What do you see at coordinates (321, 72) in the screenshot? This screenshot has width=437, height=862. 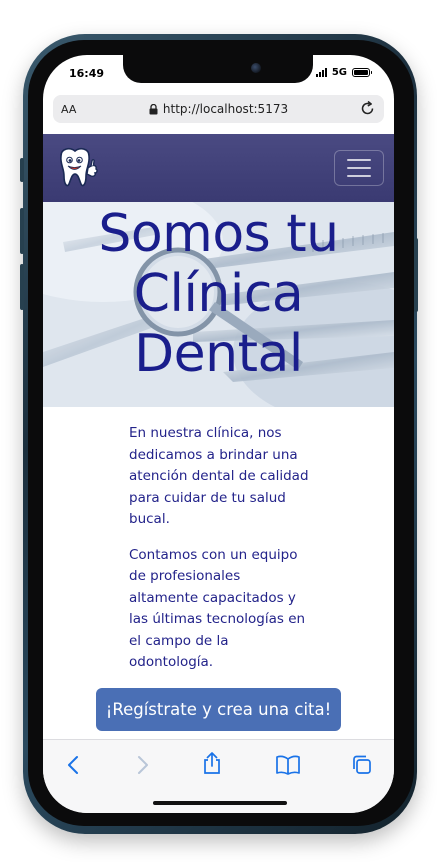 I see `signal-icon` at bounding box center [321, 72].